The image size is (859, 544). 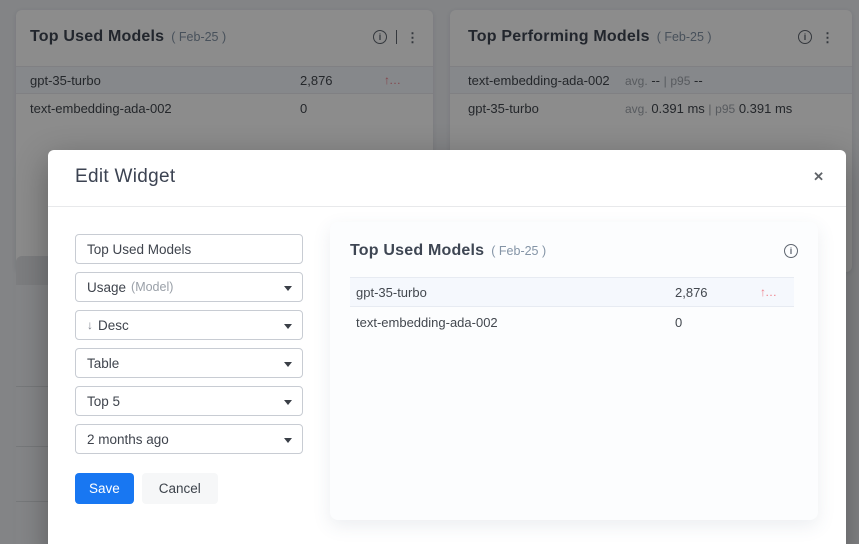 I want to click on sort-order-select: ↓ Desc, so click(x=189, y=325).